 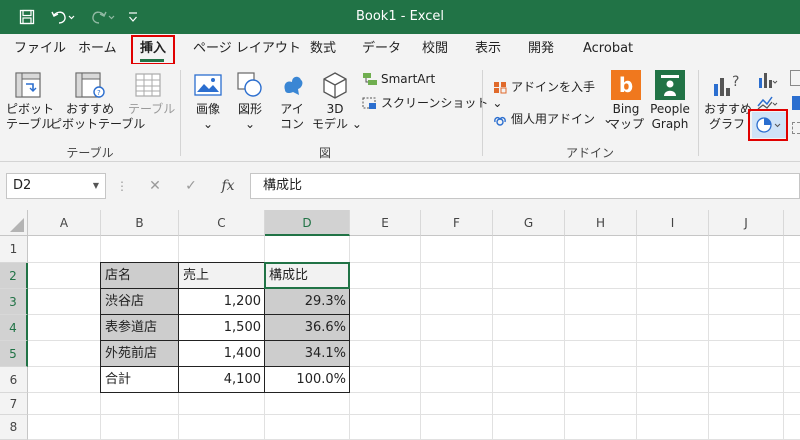 I want to click on column-header-i: I, so click(x=673, y=223).